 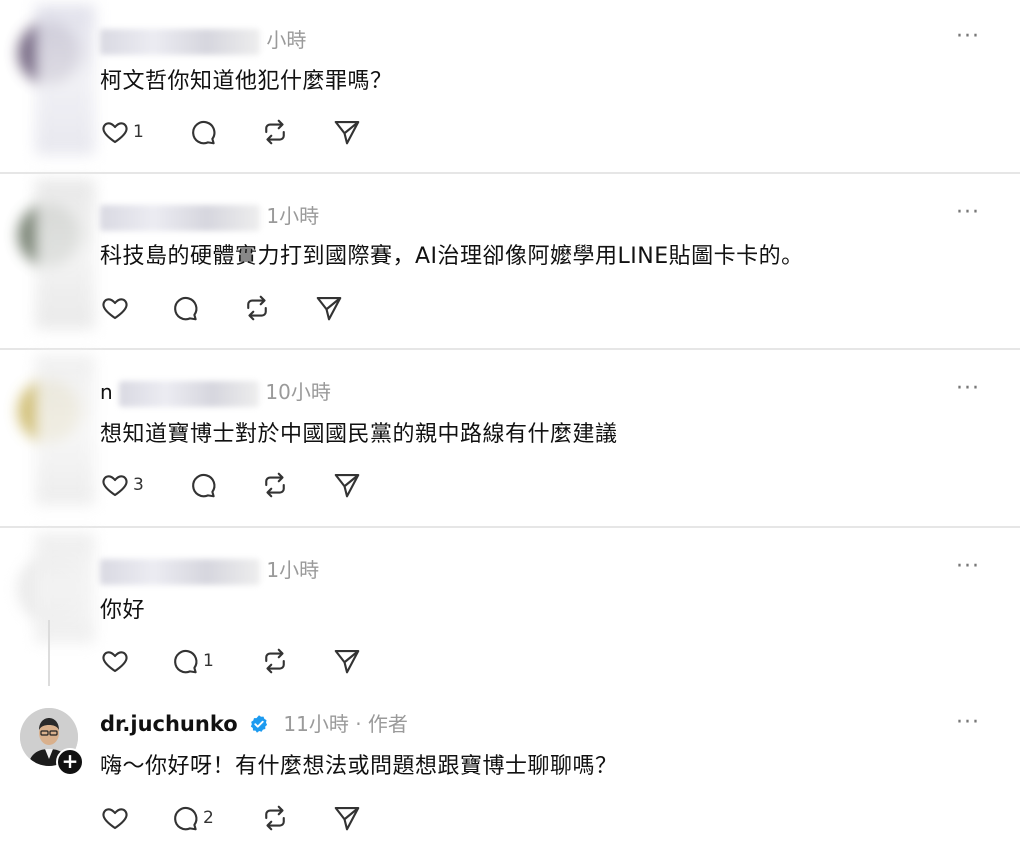 I want to click on like-button: 3, so click(x=122, y=485).